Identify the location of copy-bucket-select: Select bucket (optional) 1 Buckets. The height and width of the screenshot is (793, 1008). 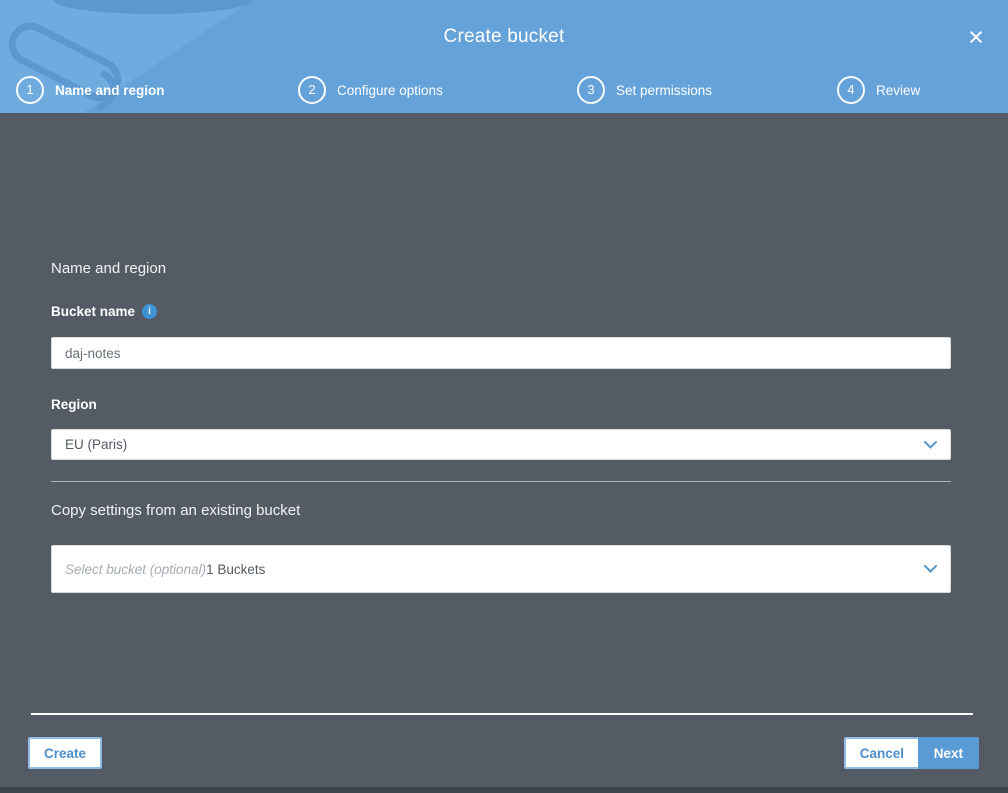
(501, 569).